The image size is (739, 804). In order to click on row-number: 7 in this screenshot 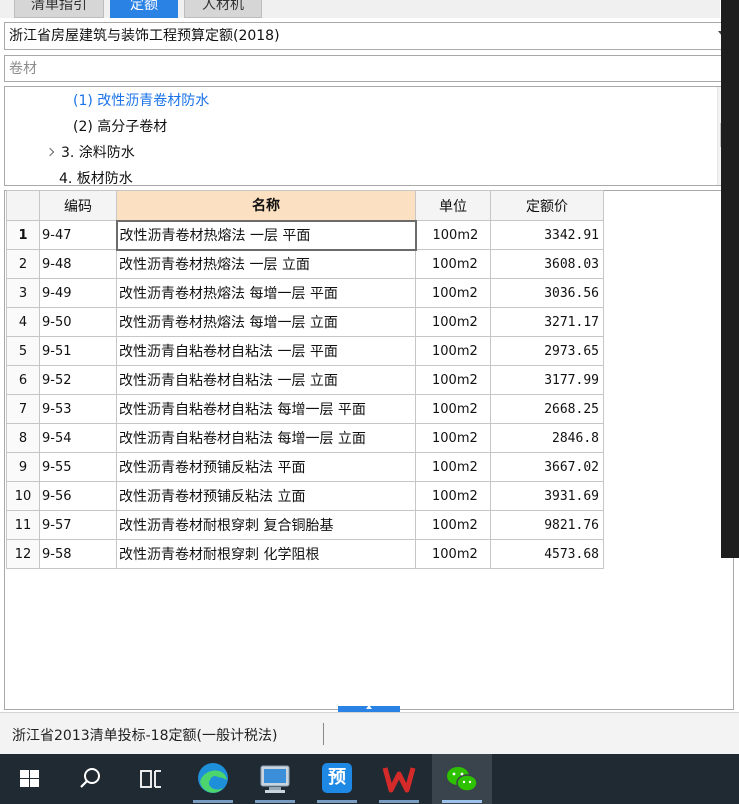, I will do `click(23, 409)`.